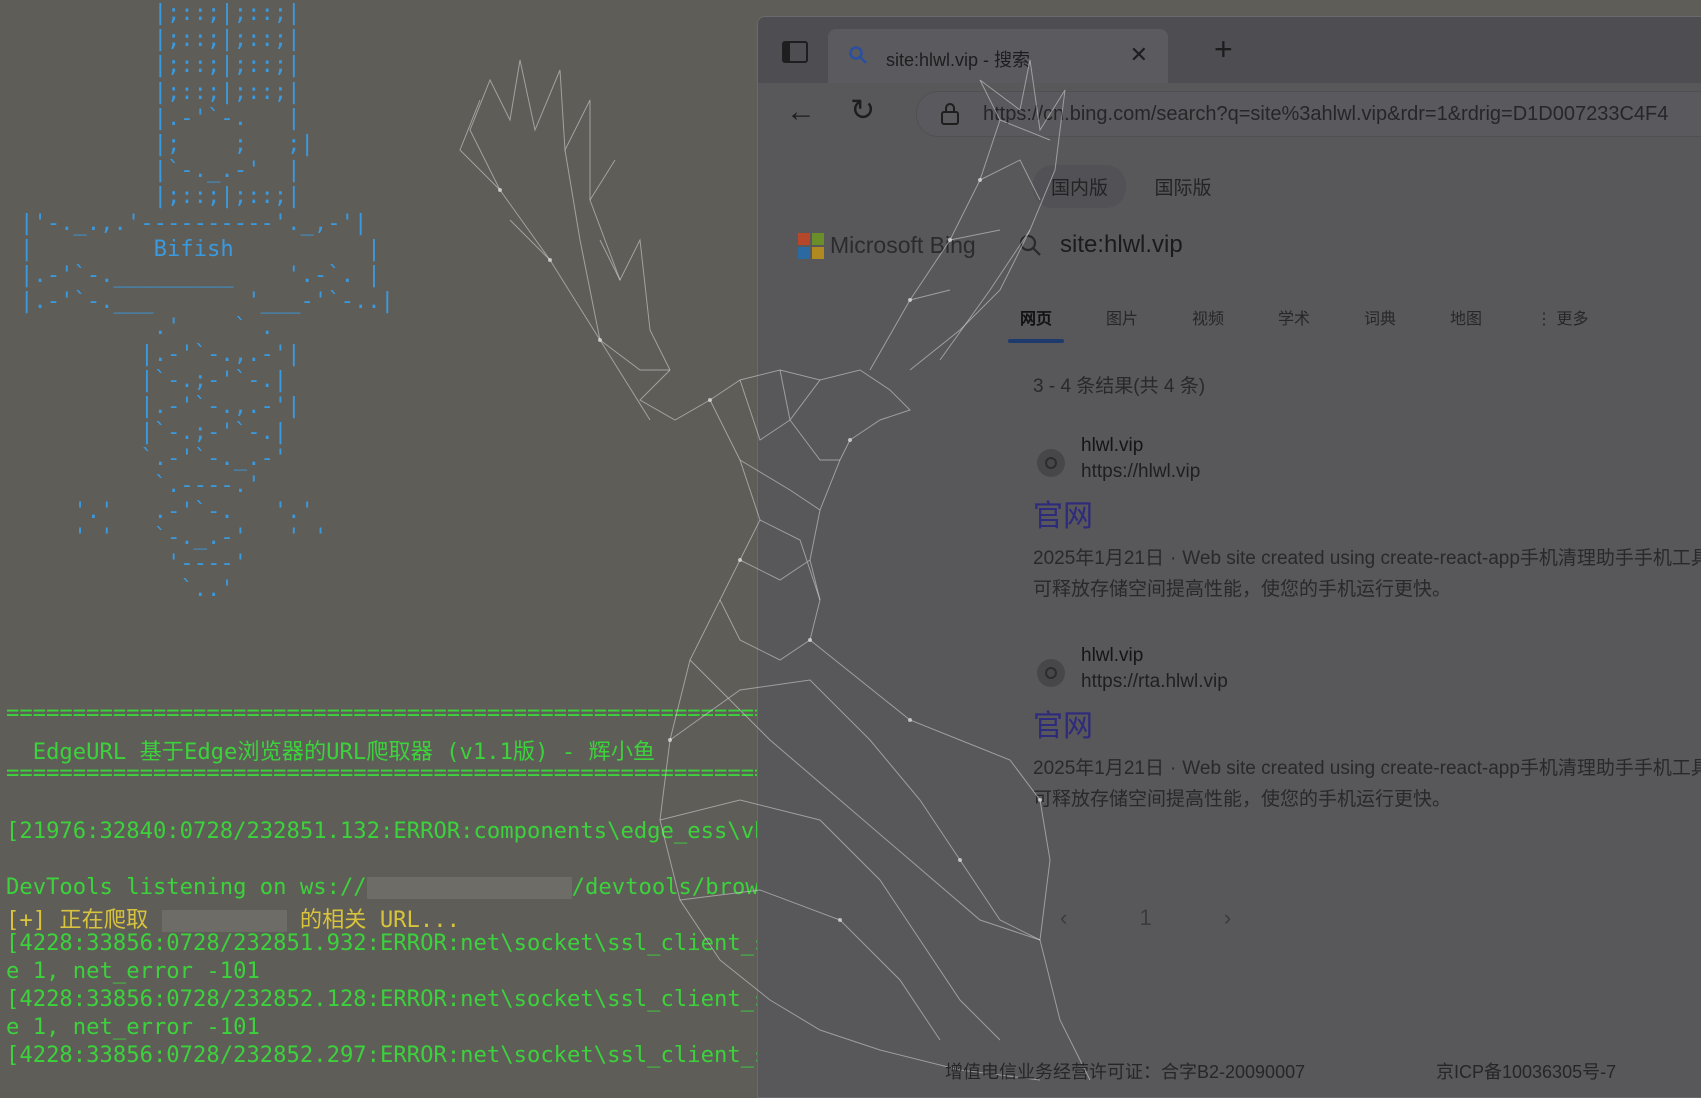  What do you see at coordinates (950, 114) in the screenshot?
I see `lock-icon` at bounding box center [950, 114].